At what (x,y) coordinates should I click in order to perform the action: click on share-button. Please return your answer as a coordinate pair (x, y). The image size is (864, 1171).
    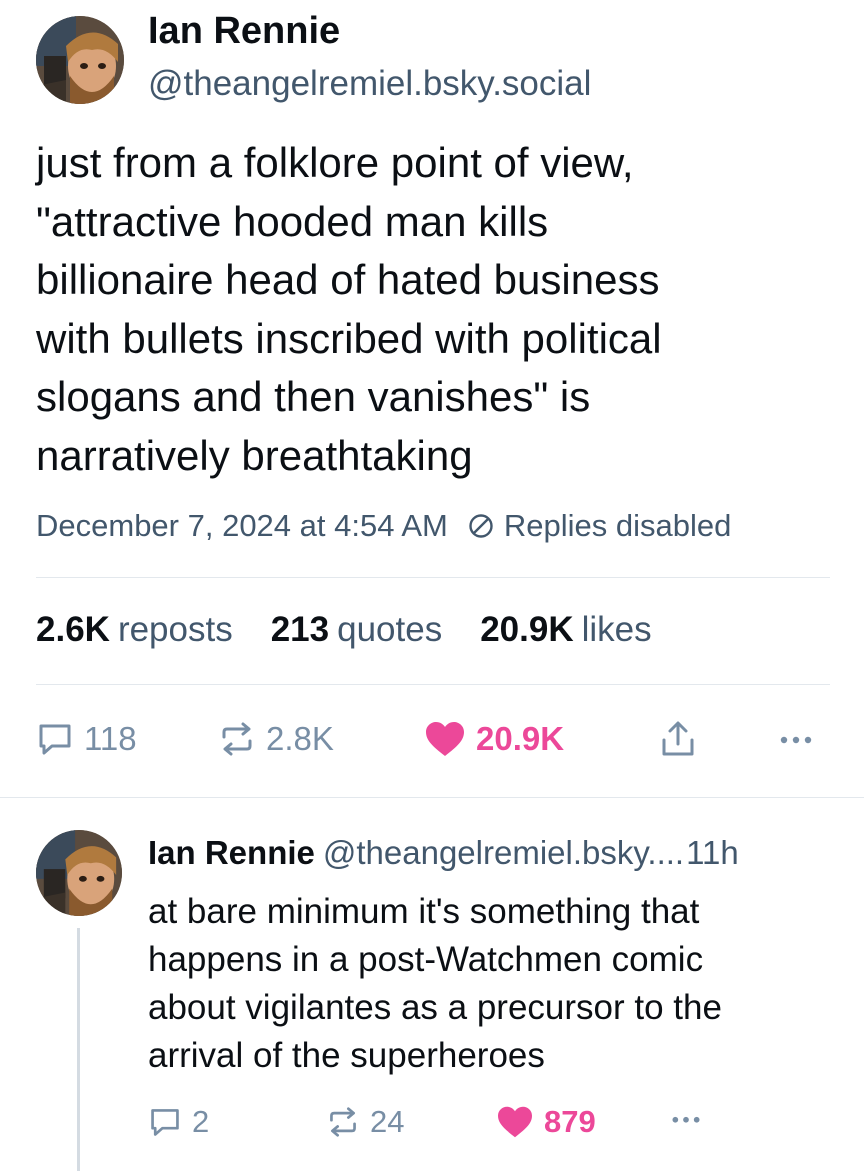
    Looking at the image, I should click on (683, 739).